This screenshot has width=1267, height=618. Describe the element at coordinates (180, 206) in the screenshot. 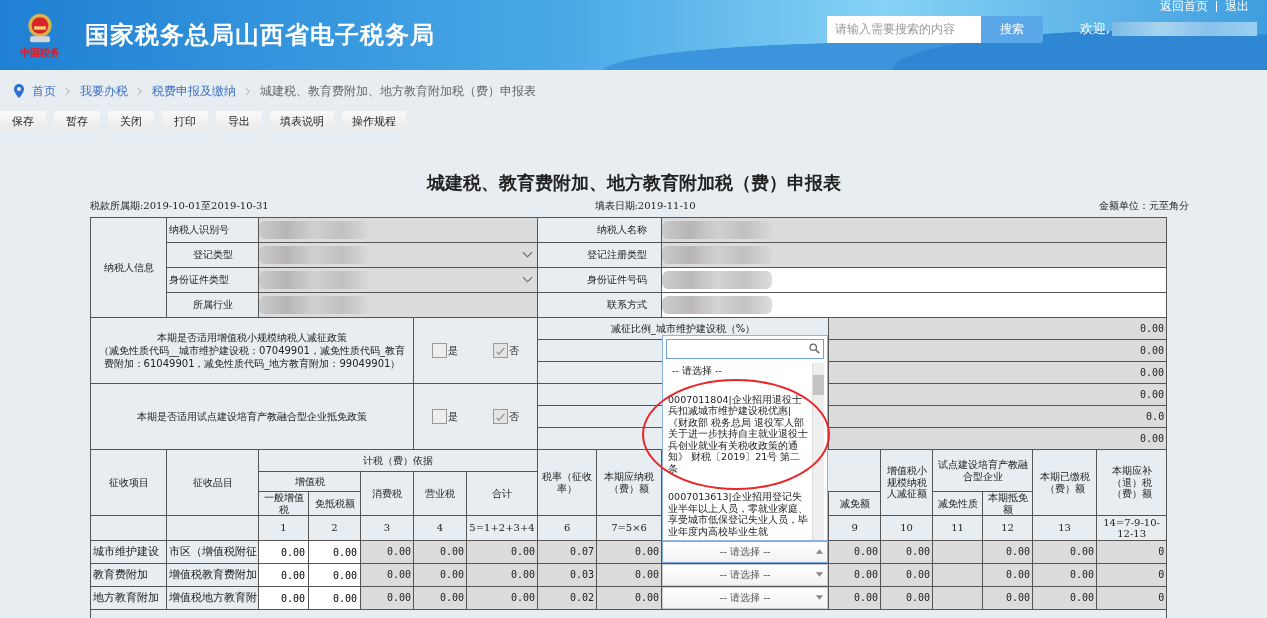

I see `period-text: 税款所属期:2019-10-01至2019-10-31` at that location.